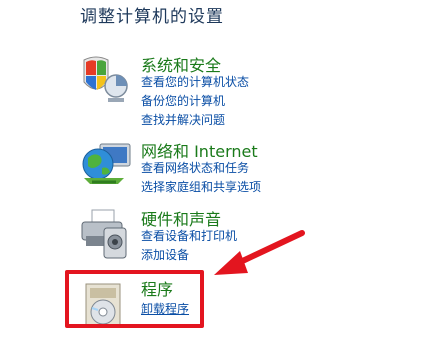 The width and height of the screenshot is (425, 349). What do you see at coordinates (195, 167) in the screenshot?
I see `link-network-status: 查看网络状态和任务` at bounding box center [195, 167].